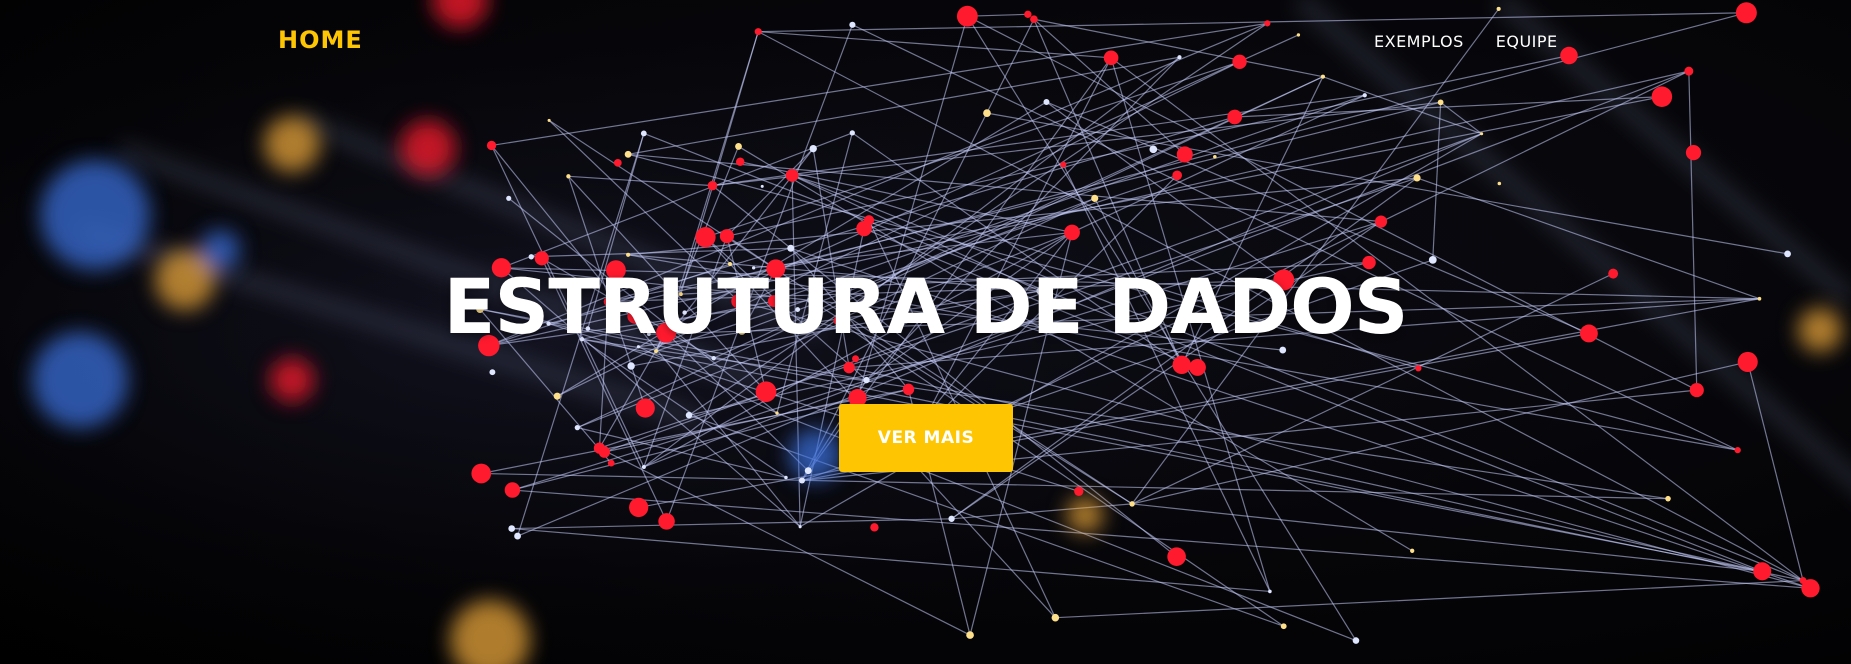 The width and height of the screenshot is (1851, 664). I want to click on ver-mais-button: VER MAIS, so click(926, 438).